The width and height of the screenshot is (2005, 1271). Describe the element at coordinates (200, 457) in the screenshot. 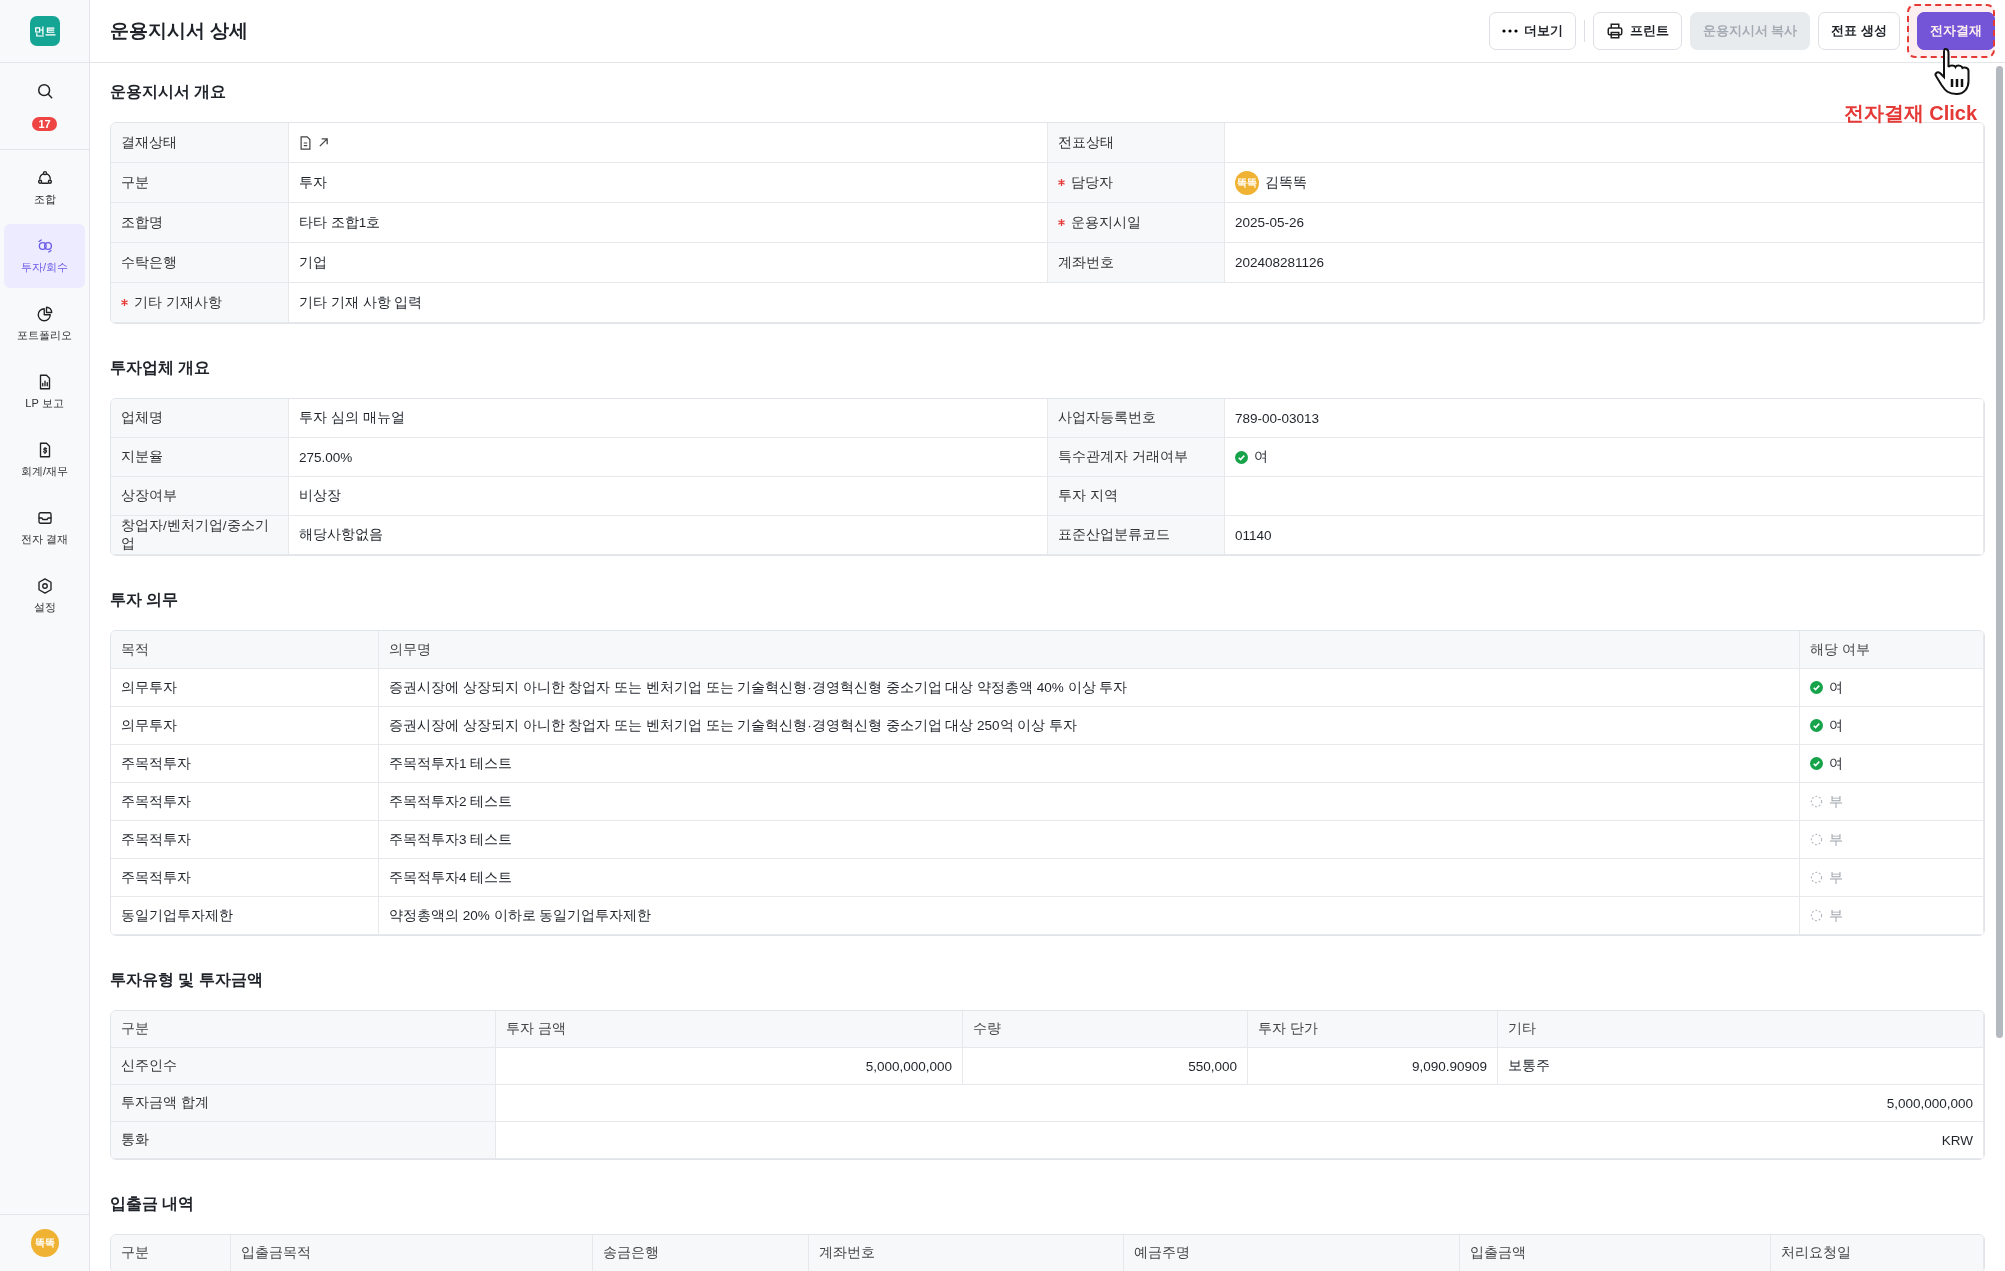

I see `field-label: 지분율` at that location.